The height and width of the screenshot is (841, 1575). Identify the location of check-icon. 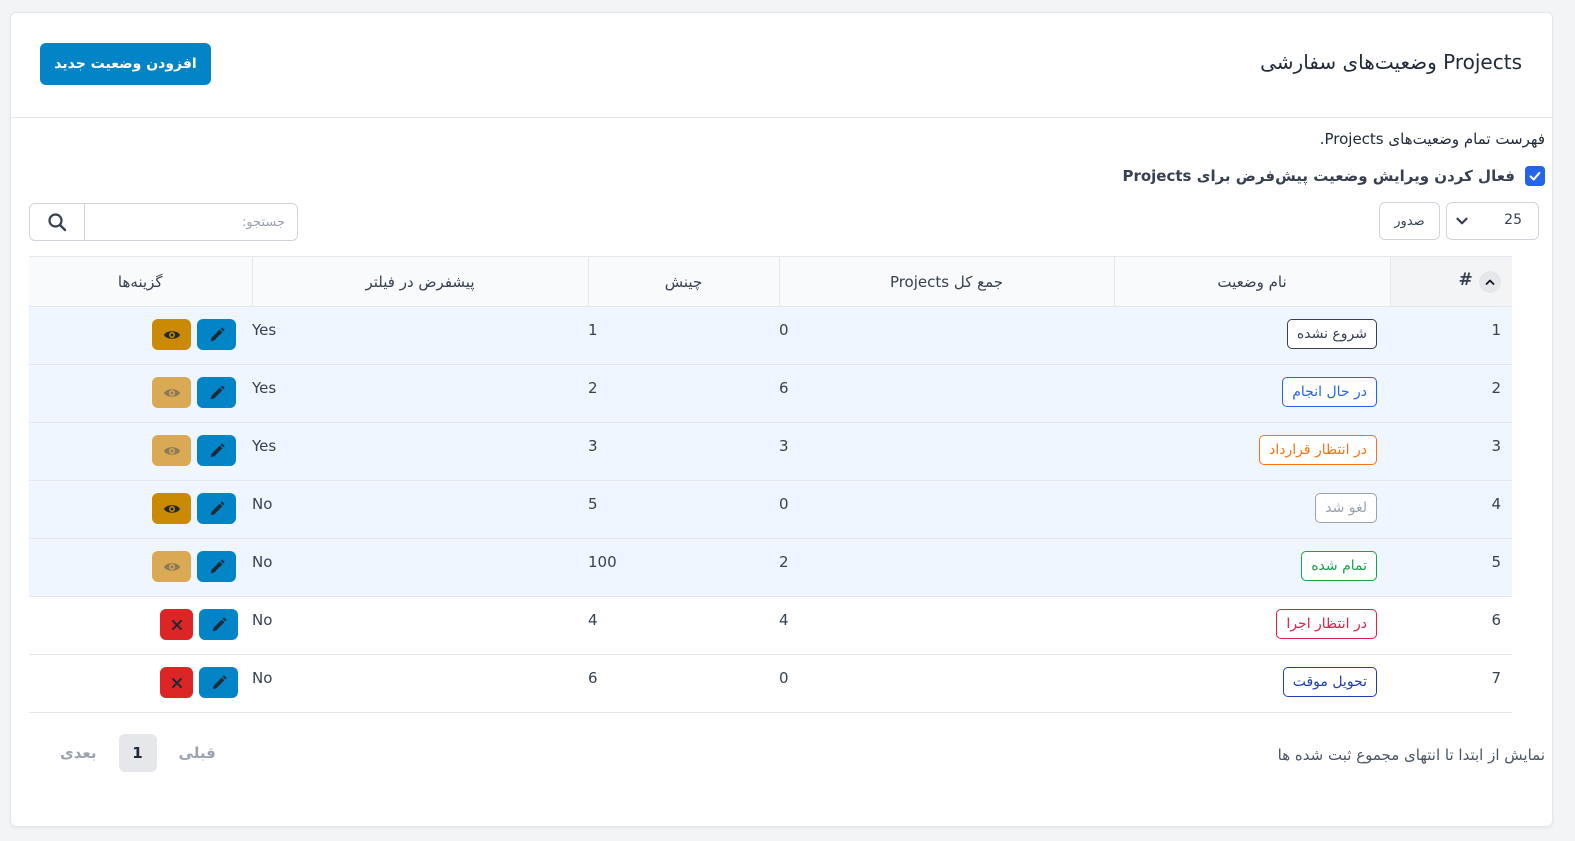
(1535, 176).